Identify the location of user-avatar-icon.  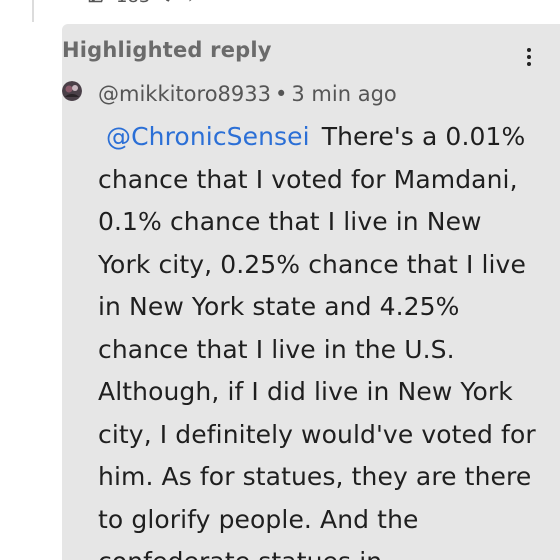
(72, 91).